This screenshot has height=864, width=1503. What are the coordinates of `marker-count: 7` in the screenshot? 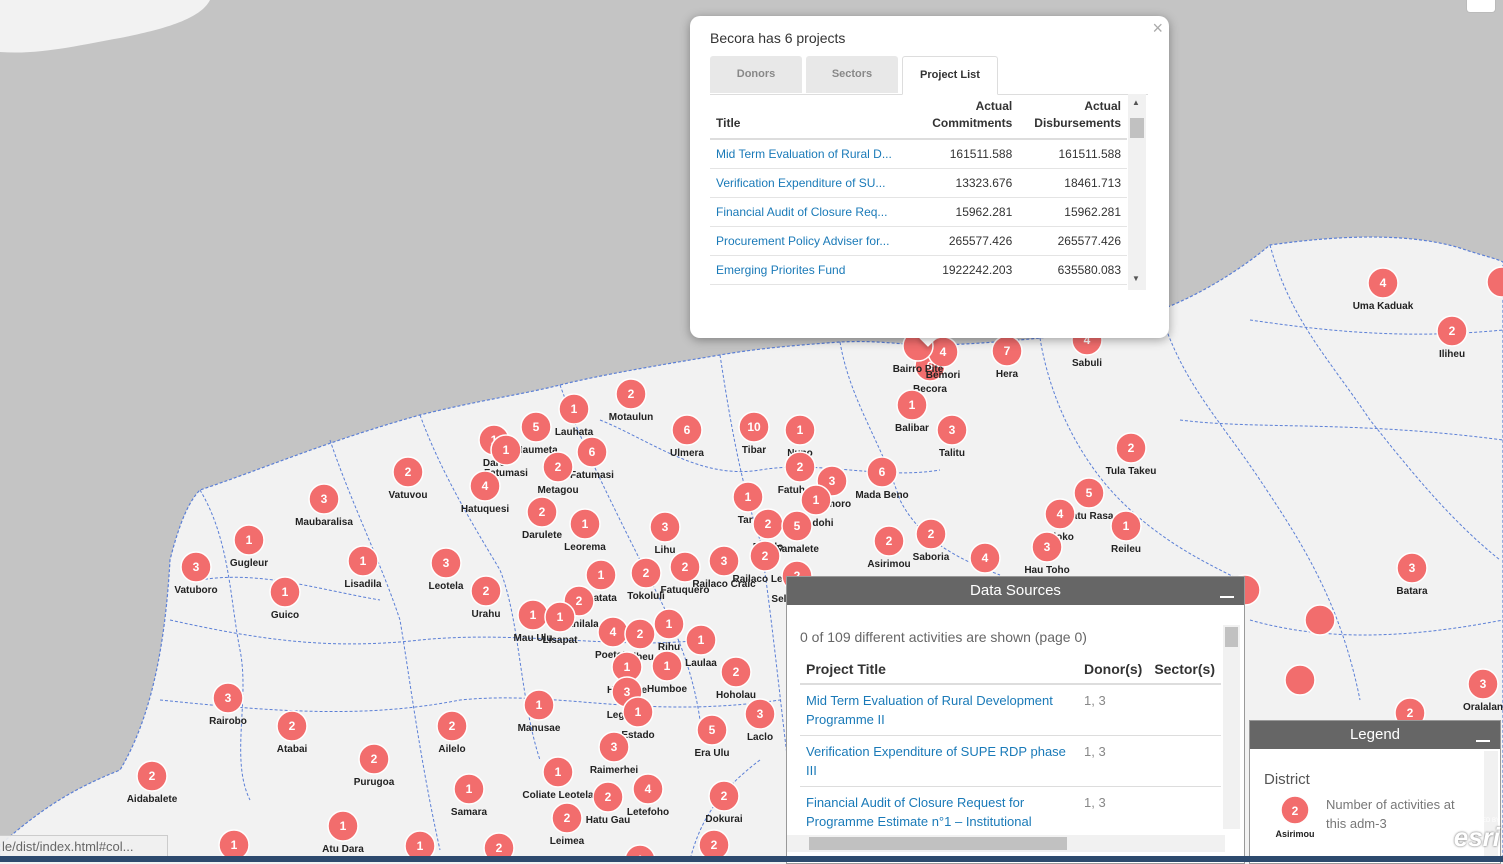 It's located at (1007, 351).